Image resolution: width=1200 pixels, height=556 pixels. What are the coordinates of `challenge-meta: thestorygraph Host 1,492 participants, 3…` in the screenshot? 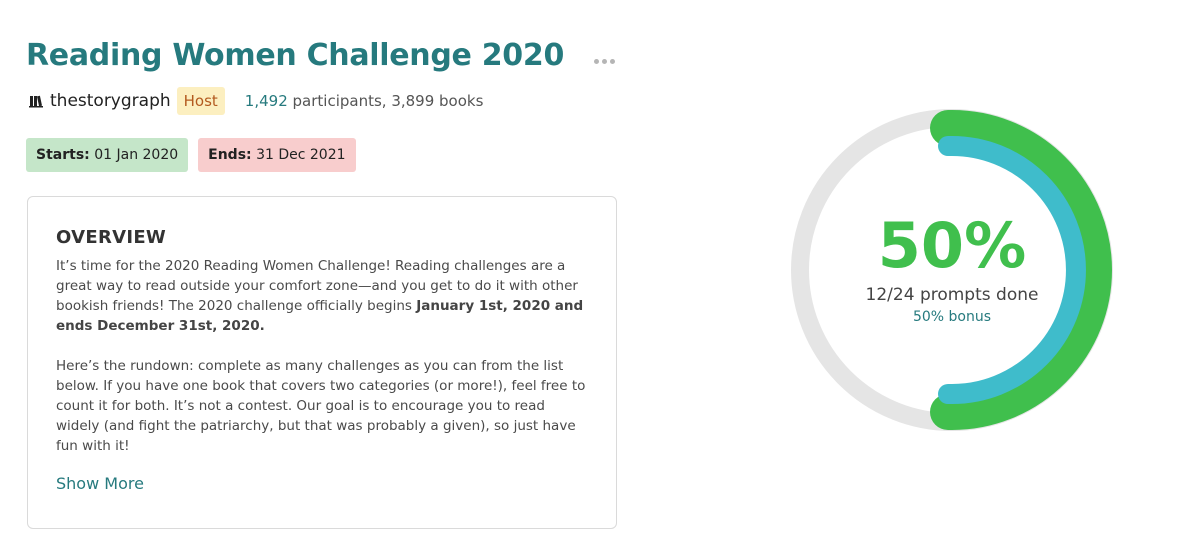 It's located at (255, 101).